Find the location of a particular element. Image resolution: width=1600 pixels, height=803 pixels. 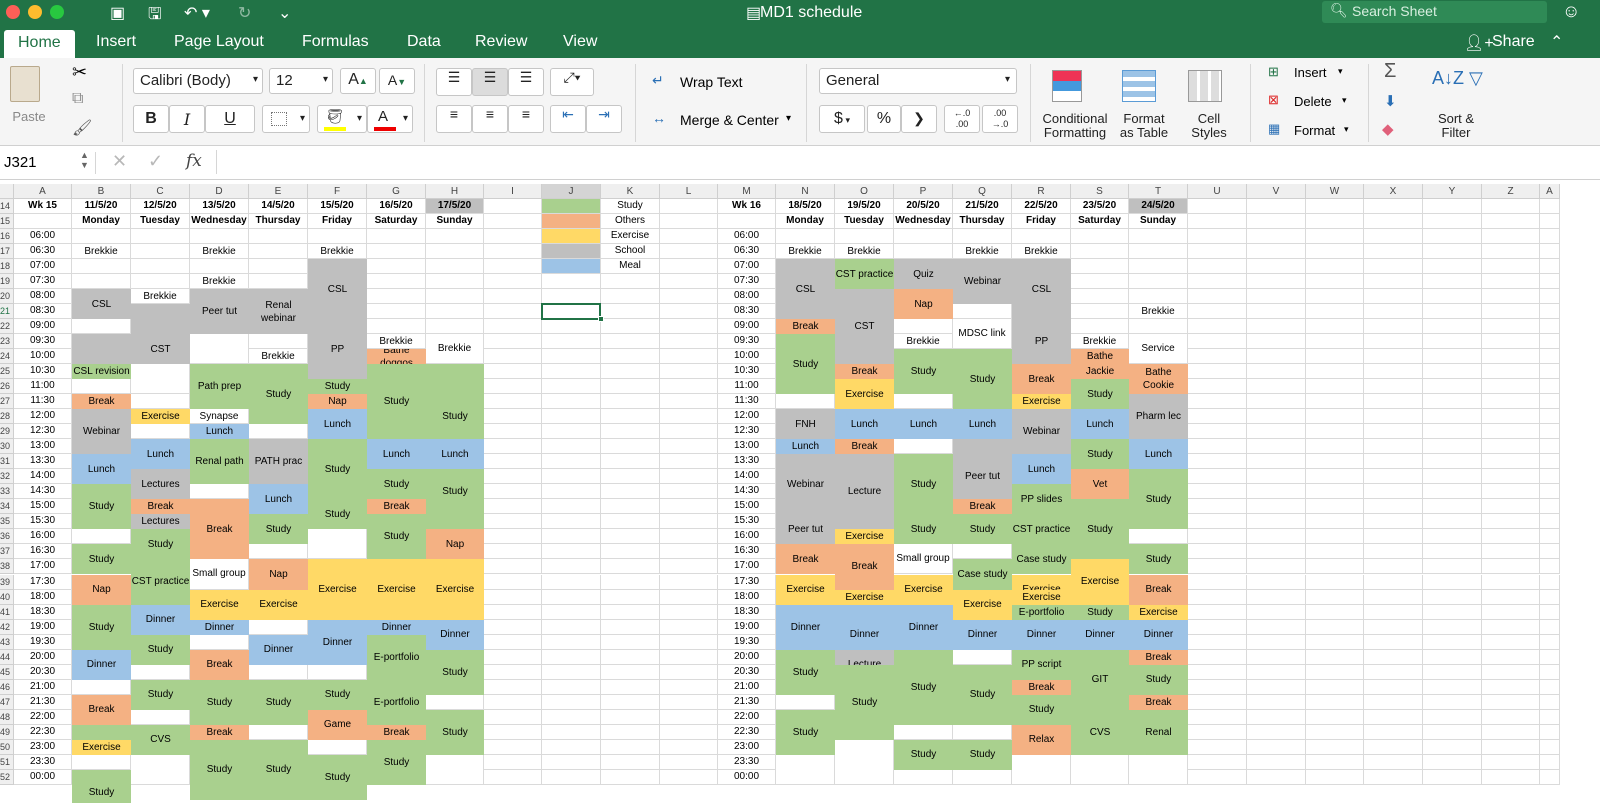

minimize-window-button is located at coordinates (35, 12).